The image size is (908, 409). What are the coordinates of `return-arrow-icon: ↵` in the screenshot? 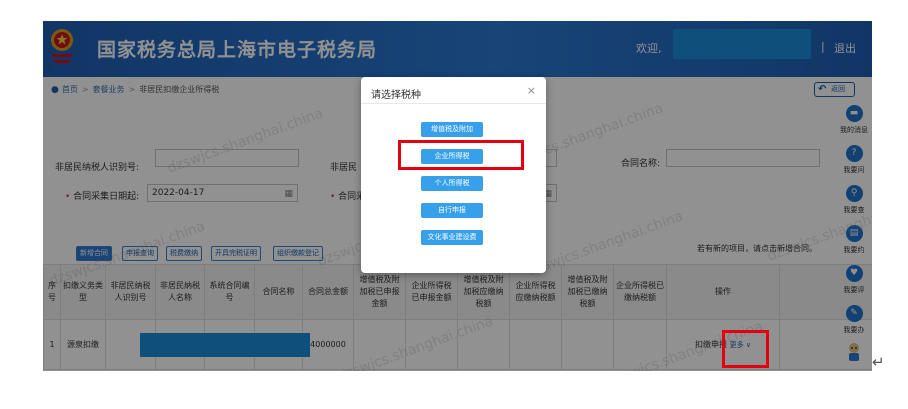 It's located at (878, 362).